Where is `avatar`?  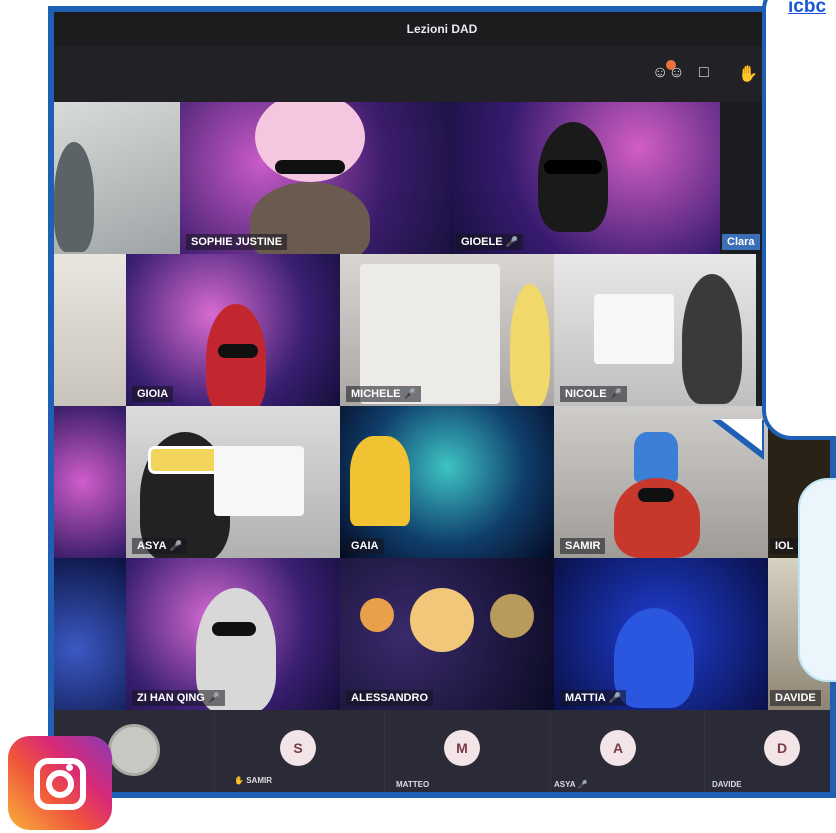 avatar is located at coordinates (134, 750).